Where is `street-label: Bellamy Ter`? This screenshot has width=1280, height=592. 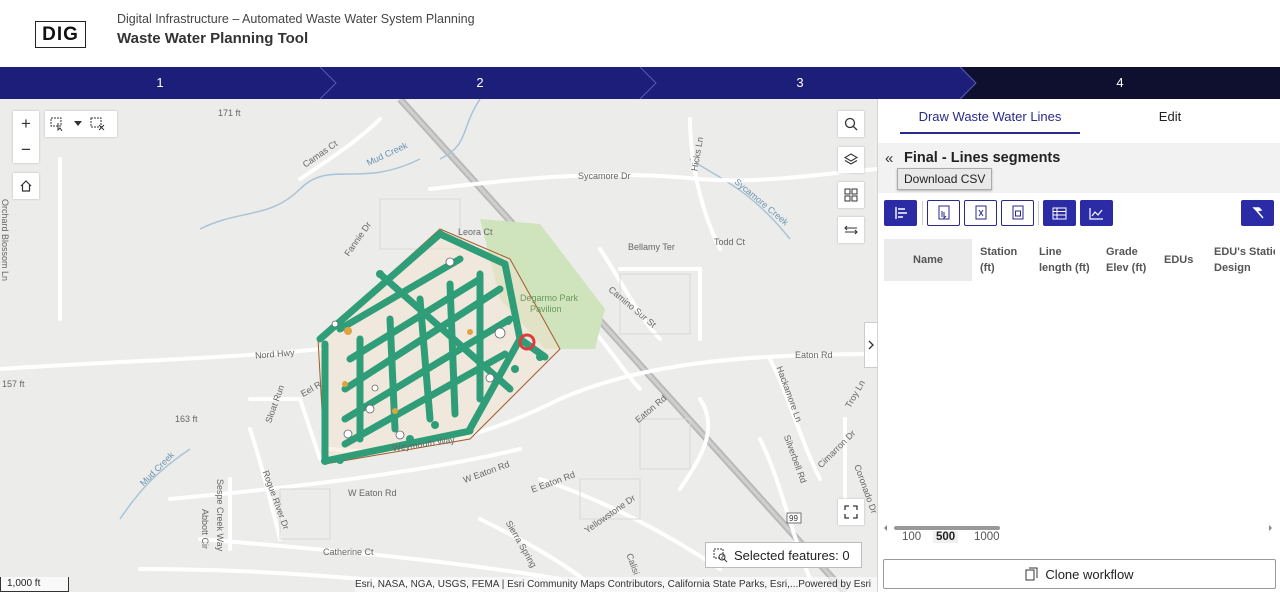 street-label: Bellamy Ter is located at coordinates (651, 247).